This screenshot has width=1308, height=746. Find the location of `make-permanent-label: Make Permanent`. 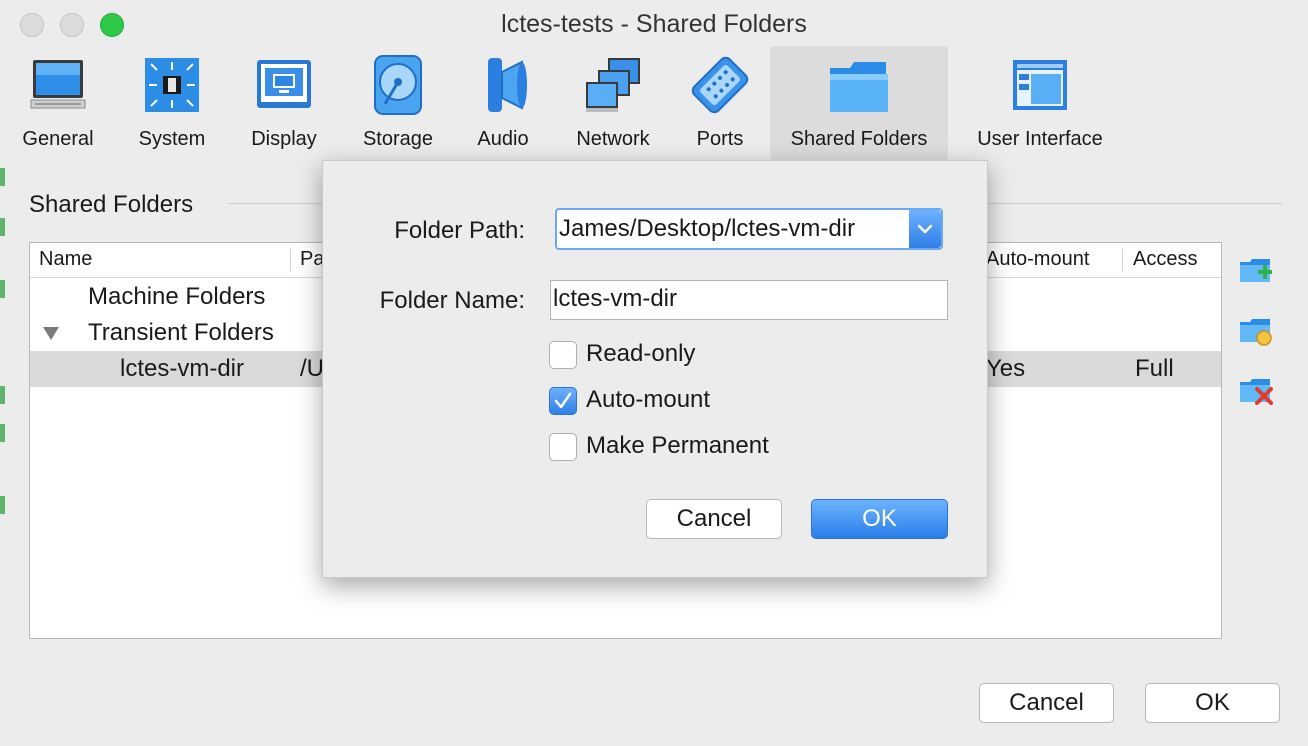

make-permanent-label: Make Permanent is located at coordinates (677, 445).